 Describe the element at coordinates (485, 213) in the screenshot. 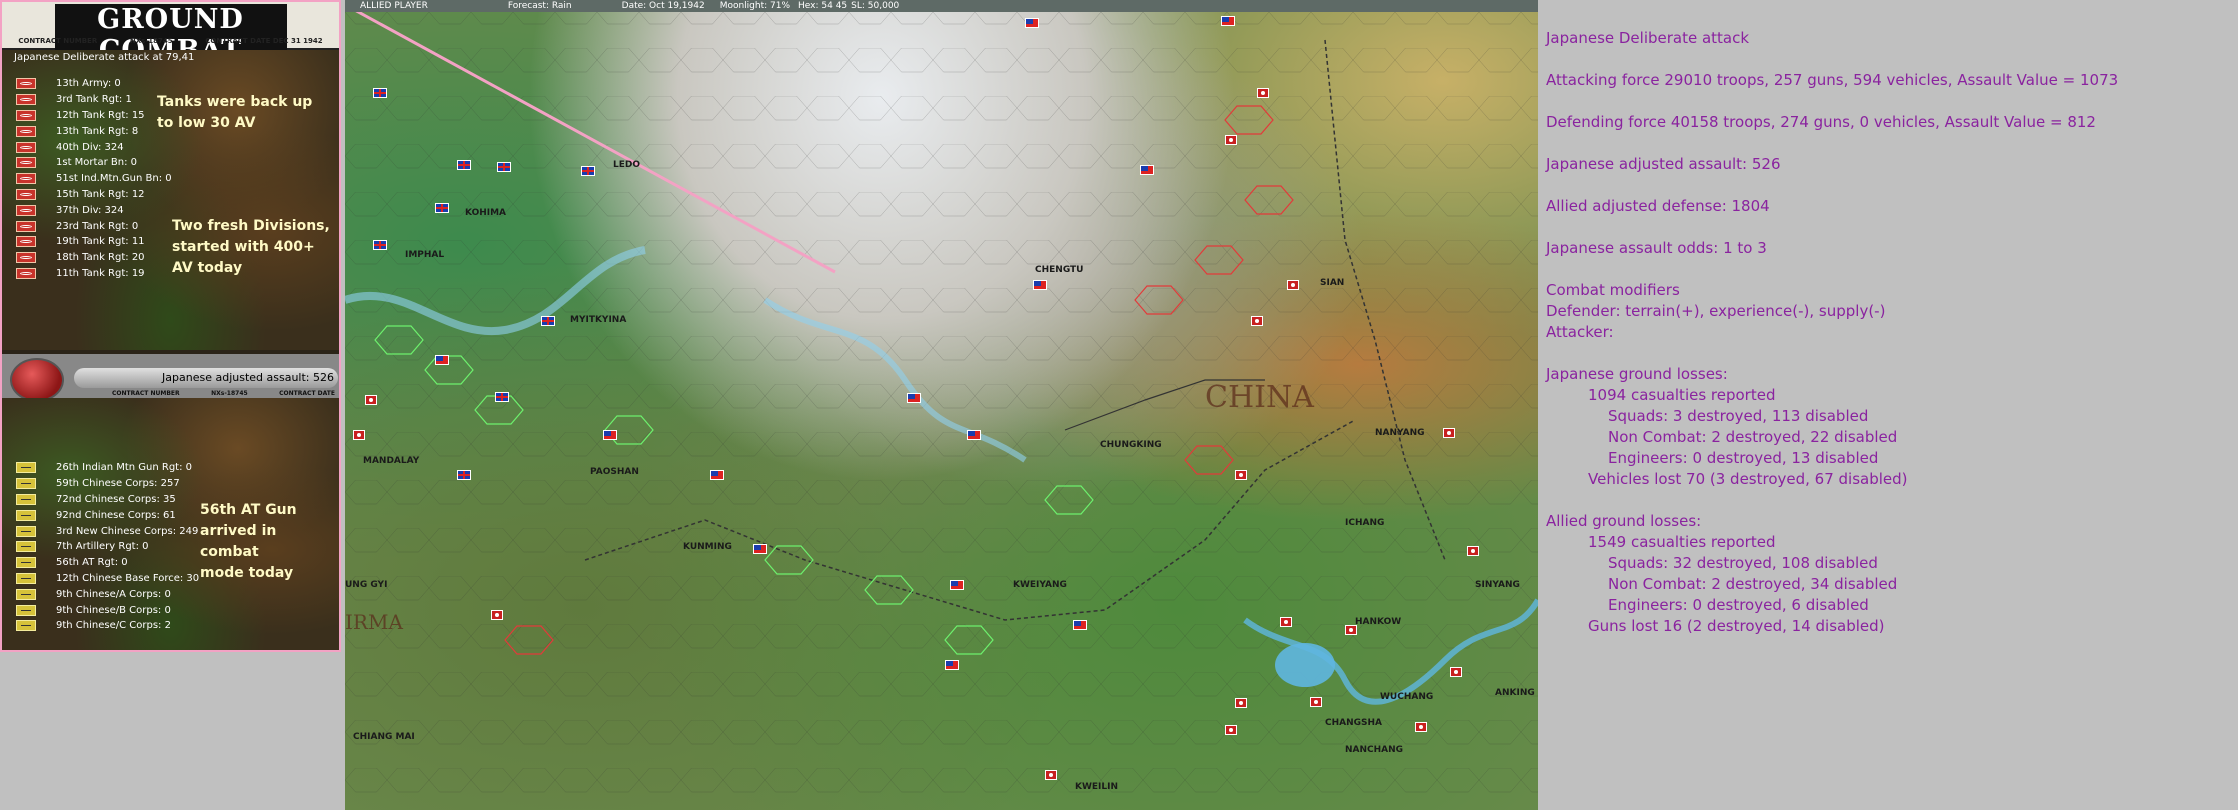

I see `city-kohima: KOHIMA` at that location.